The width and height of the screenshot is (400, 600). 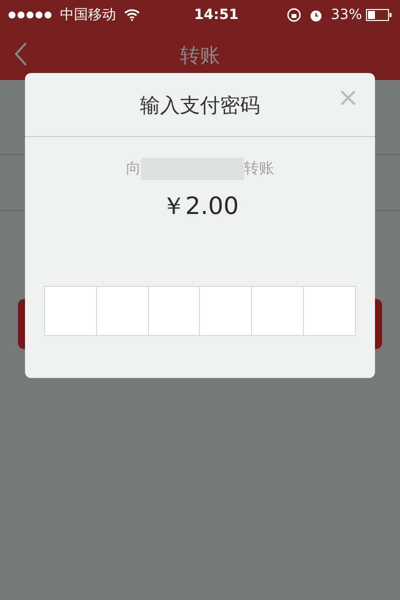 I want to click on battery-icon, so click(x=379, y=15).